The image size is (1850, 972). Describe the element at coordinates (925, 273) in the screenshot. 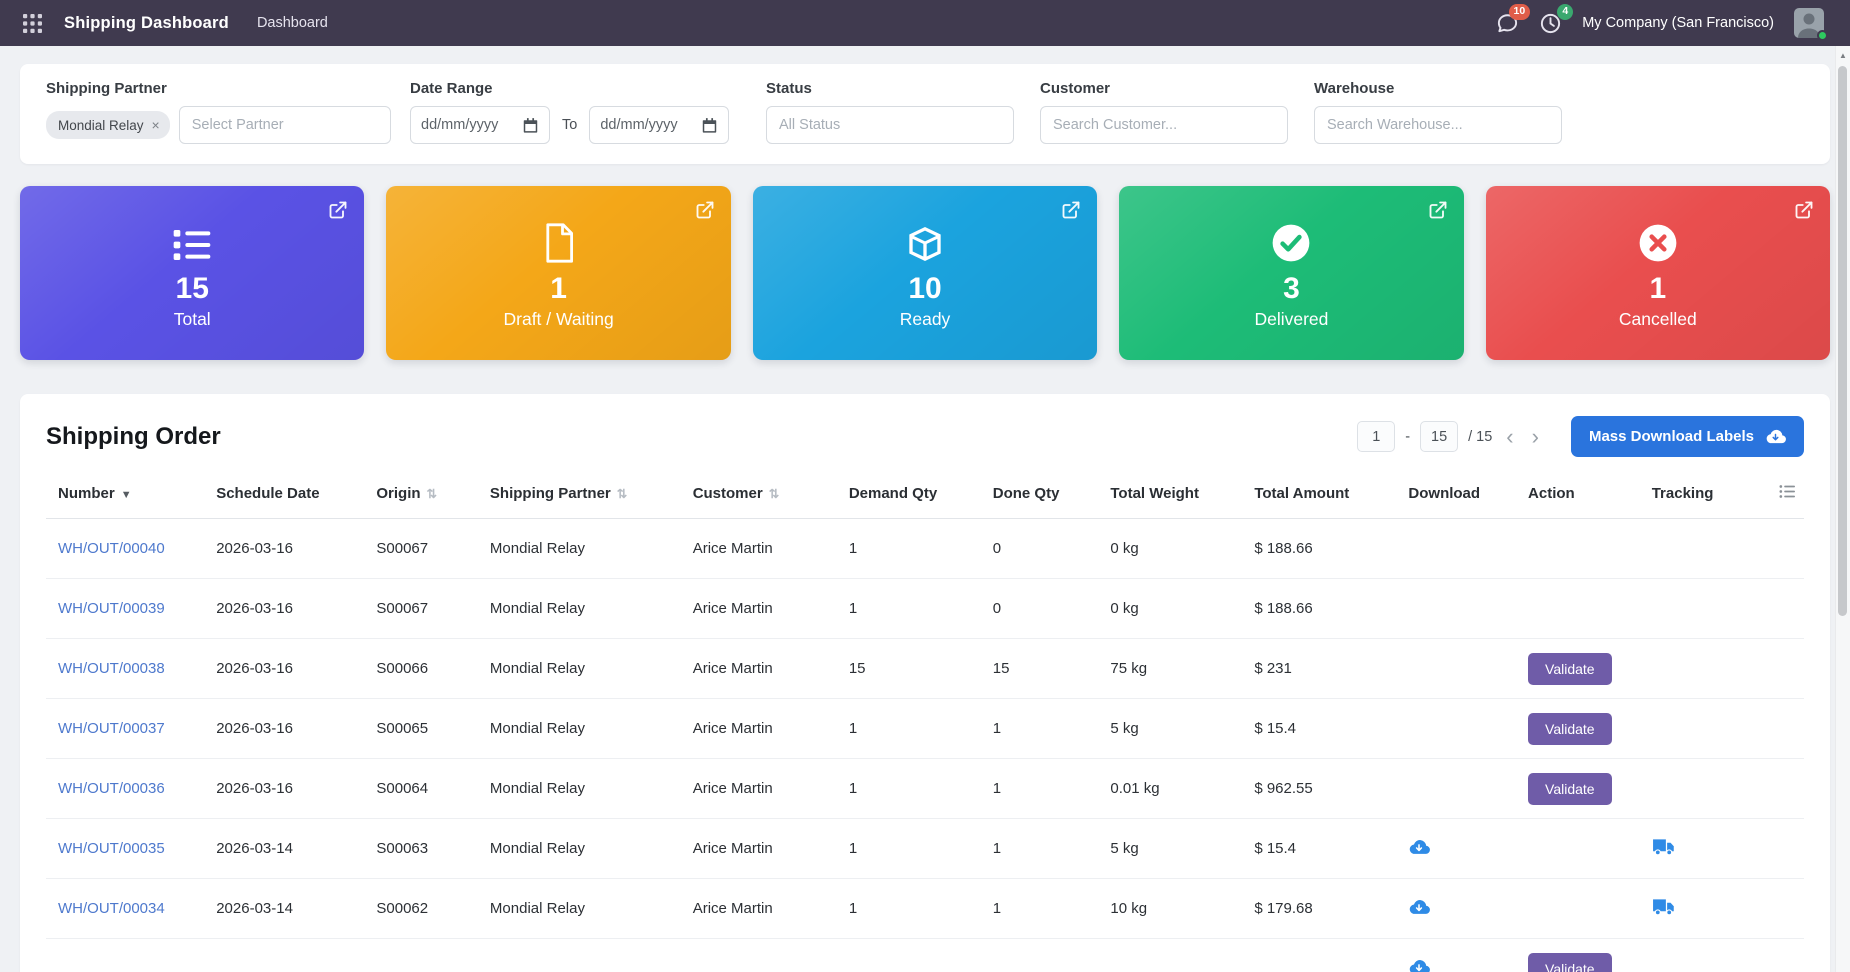

I see `kpi-card-ready: 10 Ready` at that location.